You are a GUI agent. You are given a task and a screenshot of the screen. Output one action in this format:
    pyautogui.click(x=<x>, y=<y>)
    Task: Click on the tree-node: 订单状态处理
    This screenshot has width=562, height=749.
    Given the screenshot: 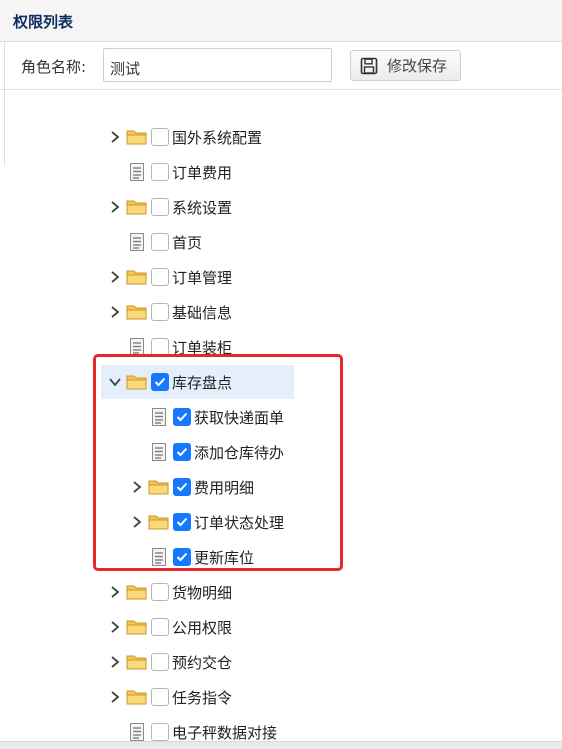 What is the action you would take?
    pyautogui.click(x=205, y=522)
    